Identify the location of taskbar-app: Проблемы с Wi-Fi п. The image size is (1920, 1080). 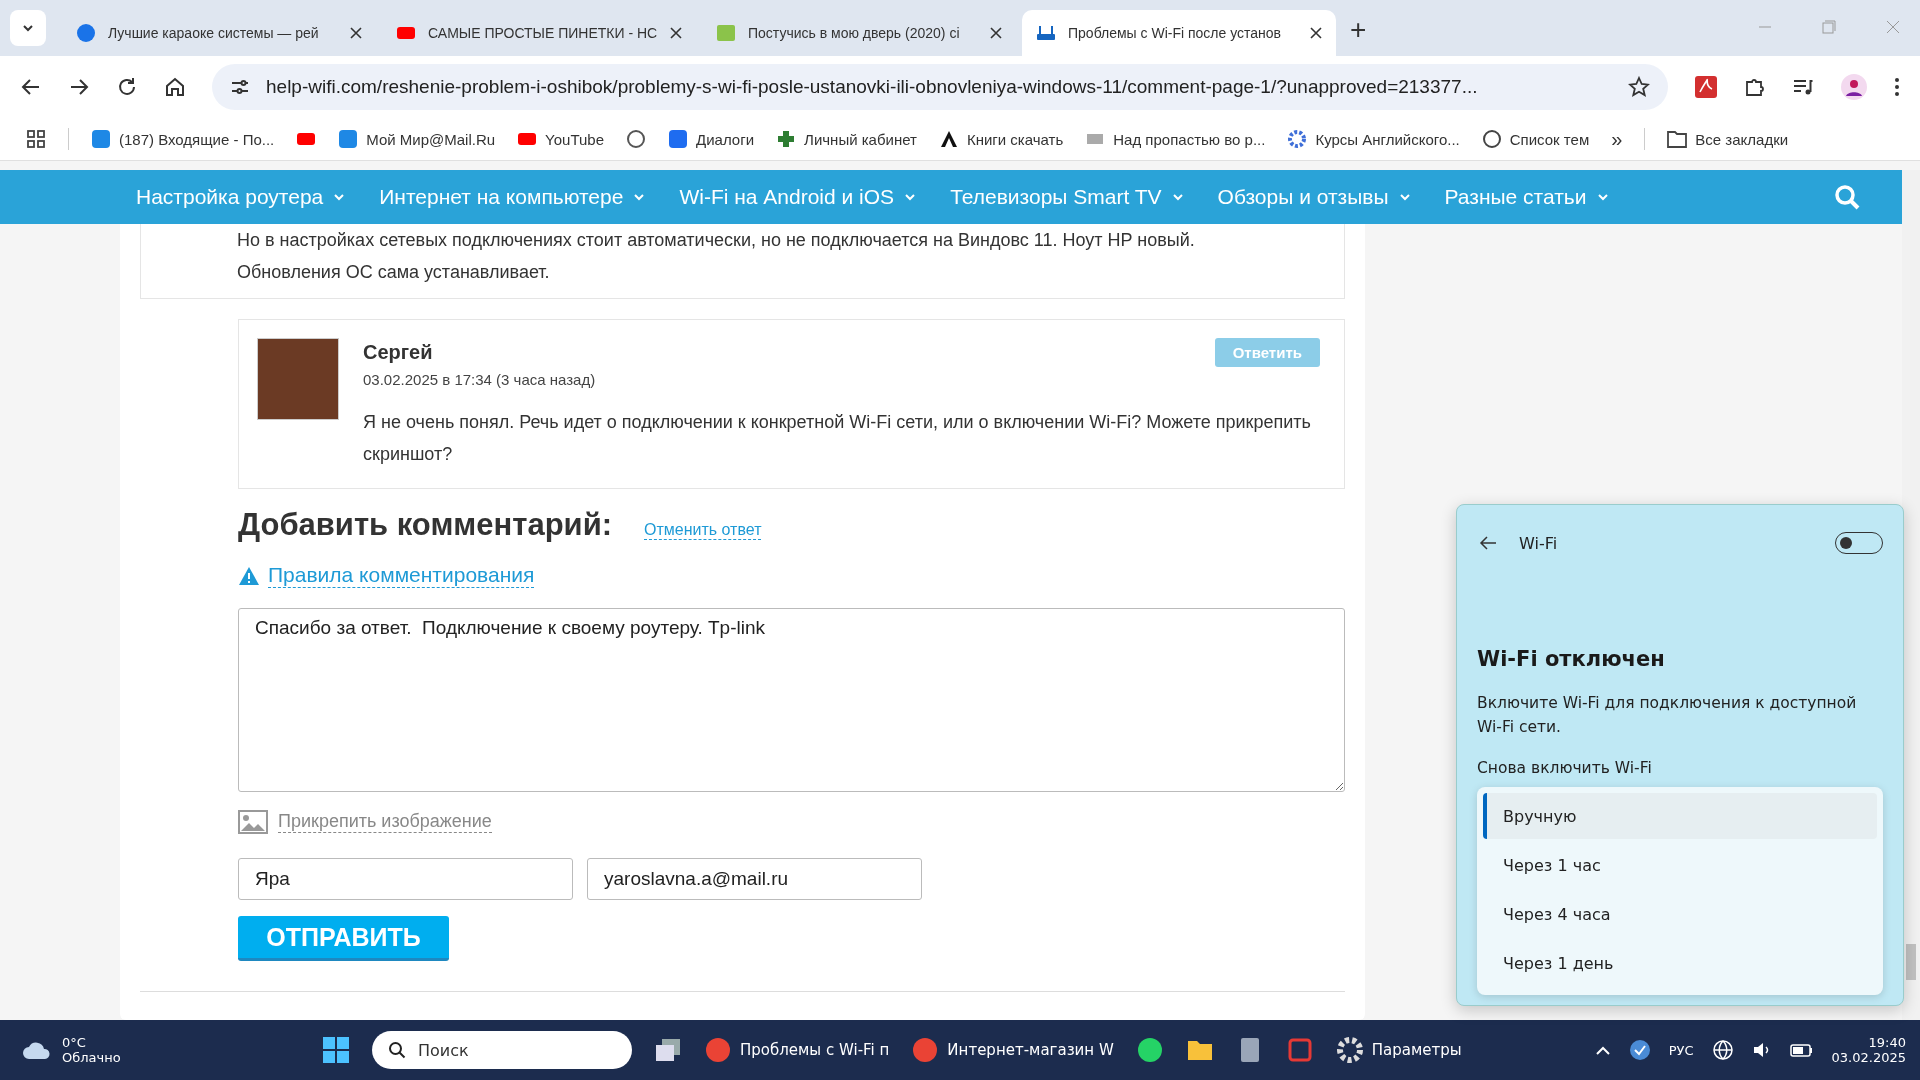
(797, 1050).